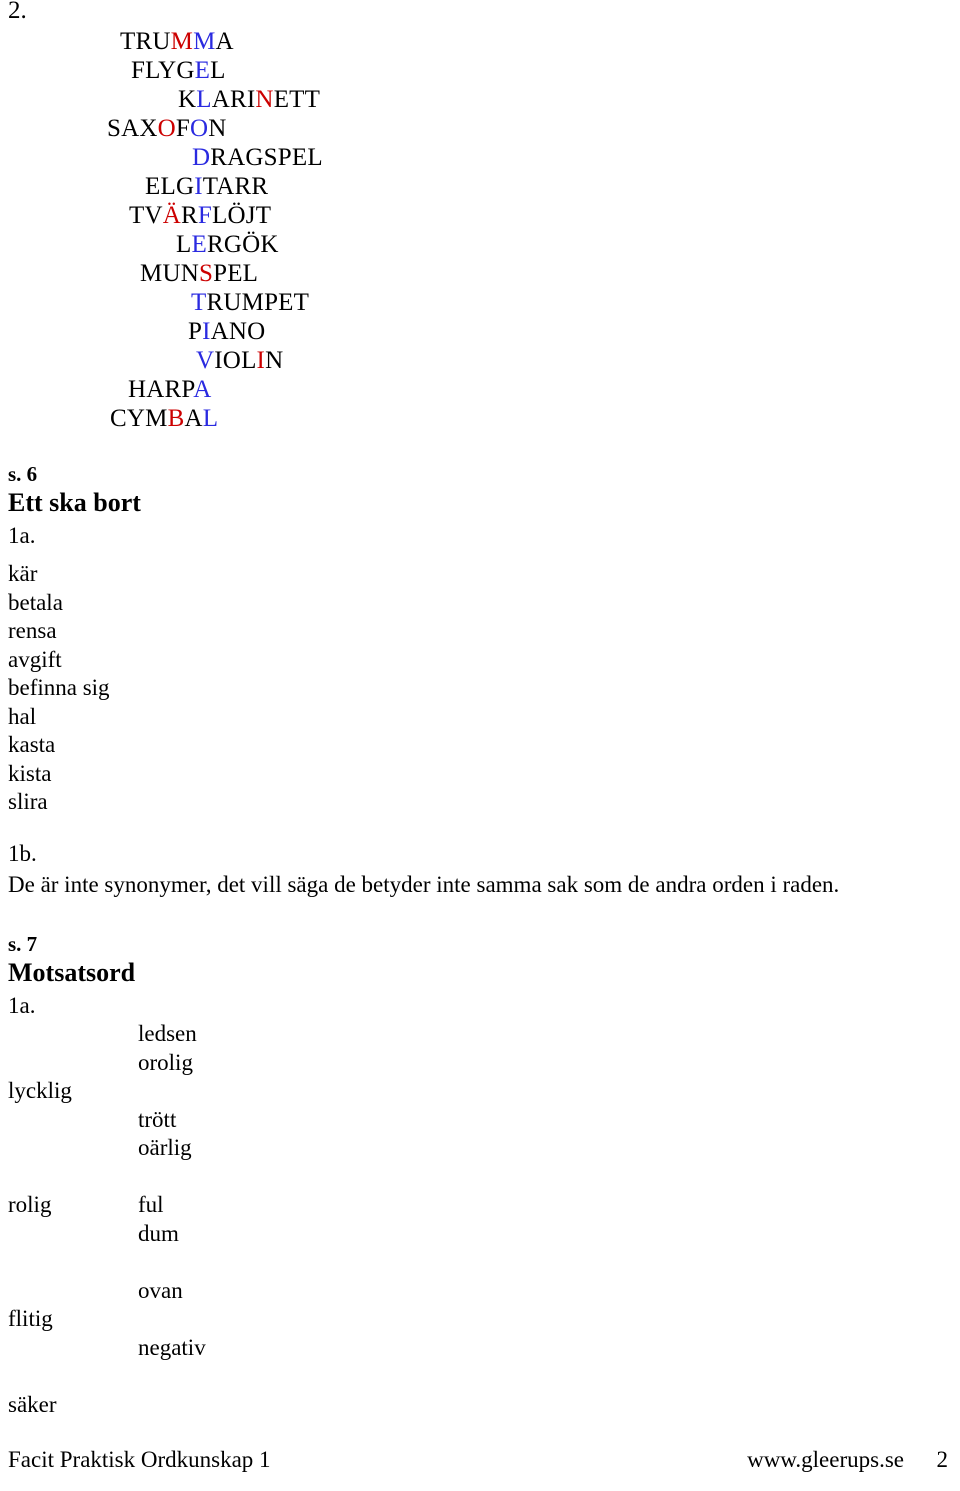 The image size is (960, 1491). Describe the element at coordinates (172, 1347) in the screenshot. I see `motsatsord-answer-word: negativ` at that location.